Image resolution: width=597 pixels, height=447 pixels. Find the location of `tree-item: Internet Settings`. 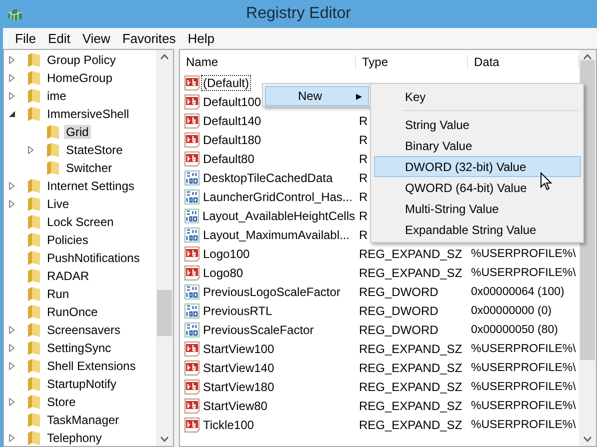

tree-item: Internet Settings is located at coordinates (90, 186).